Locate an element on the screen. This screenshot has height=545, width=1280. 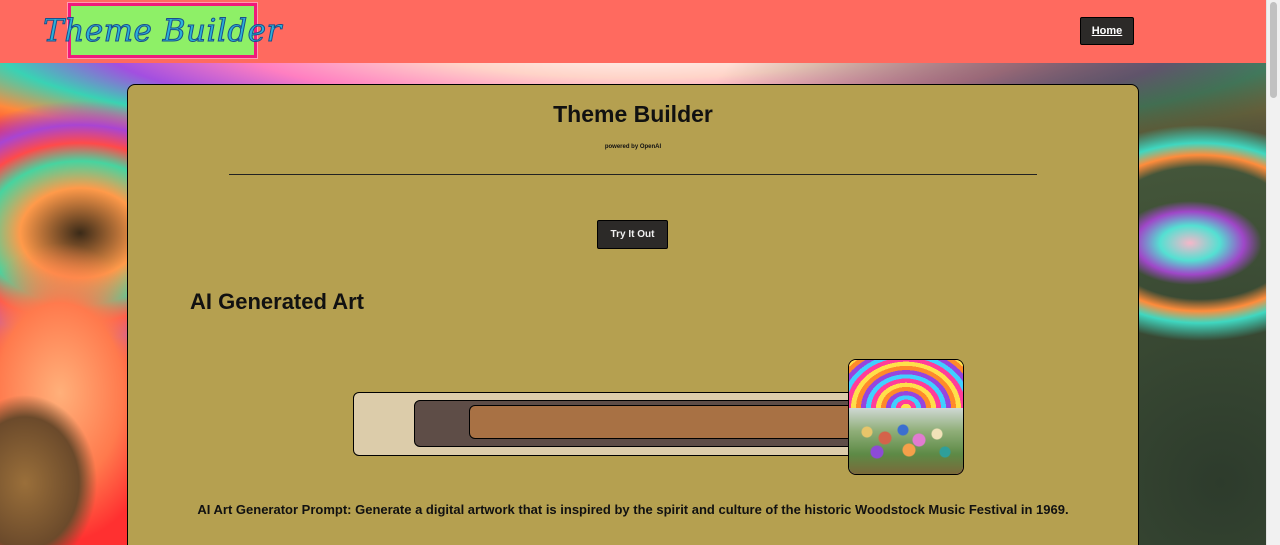
powered-by-label: powered by OpenAI is located at coordinates (633, 147).